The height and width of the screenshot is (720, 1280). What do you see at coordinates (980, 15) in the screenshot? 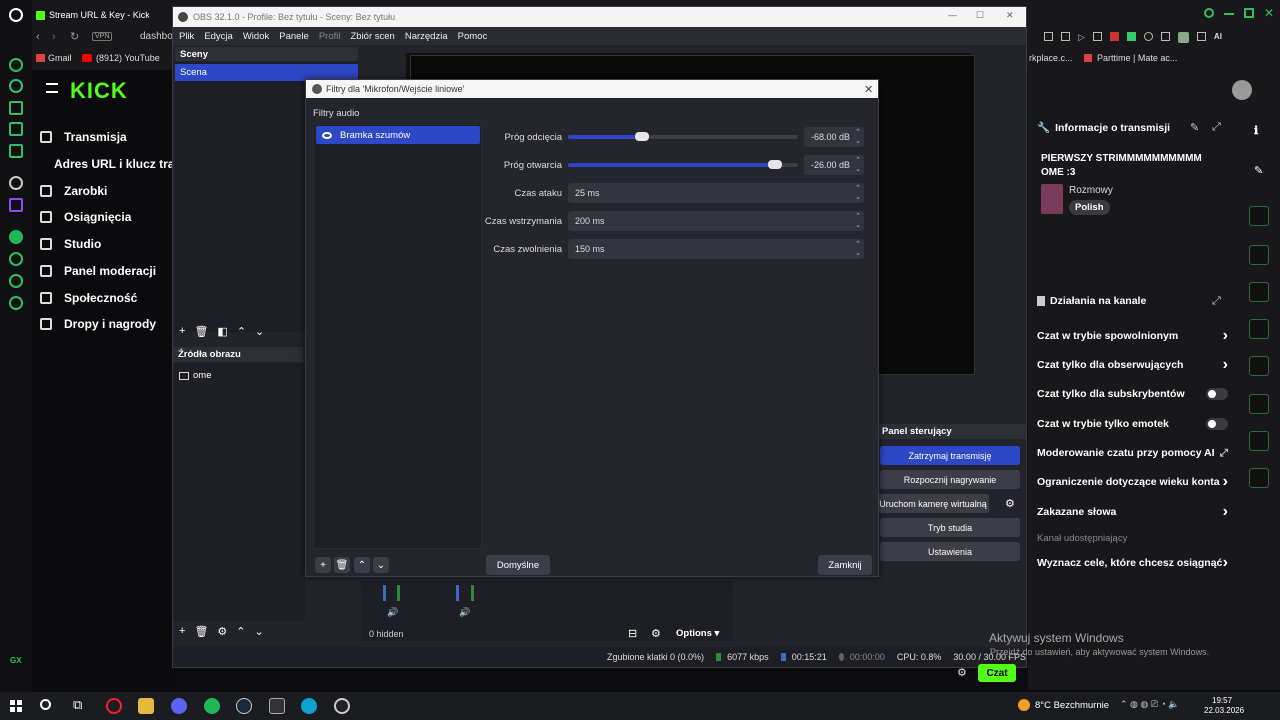
I see `maximize-icon: ☐` at bounding box center [980, 15].